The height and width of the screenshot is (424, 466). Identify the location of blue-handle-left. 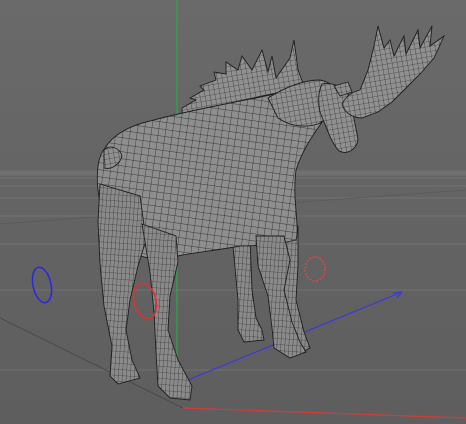
(41, 285).